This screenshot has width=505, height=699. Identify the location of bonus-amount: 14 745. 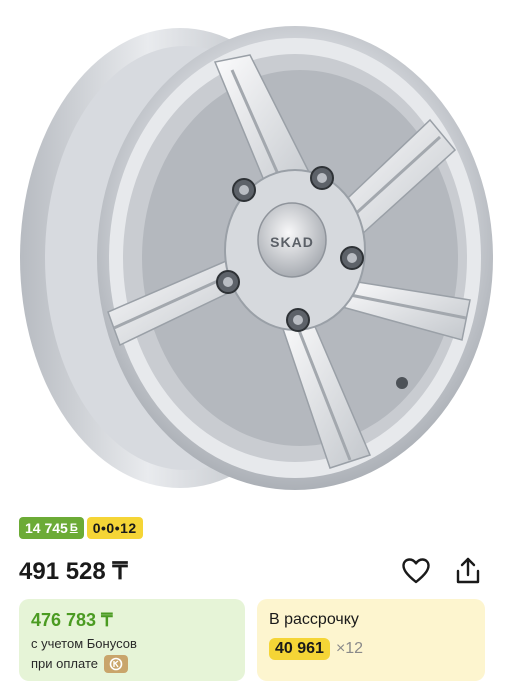
(46, 528).